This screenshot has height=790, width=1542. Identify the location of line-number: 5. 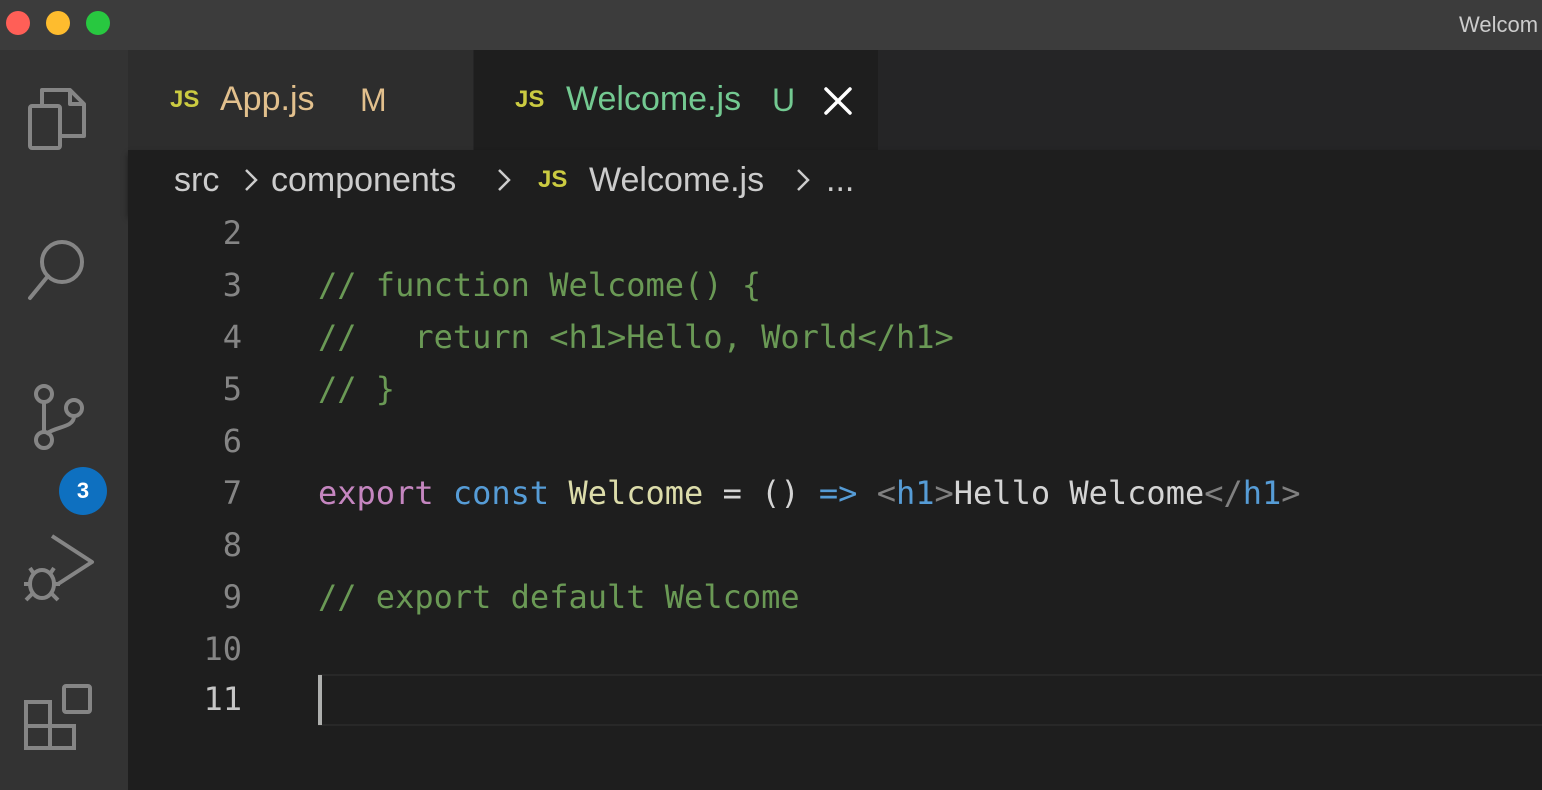
(232, 389).